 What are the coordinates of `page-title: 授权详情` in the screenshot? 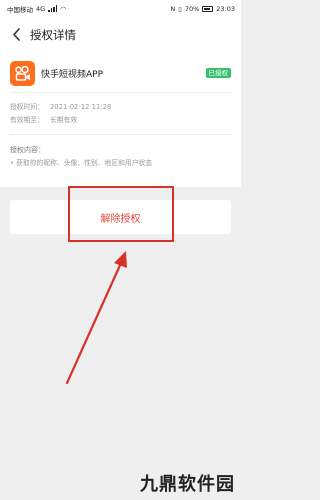 It's located at (53, 34).